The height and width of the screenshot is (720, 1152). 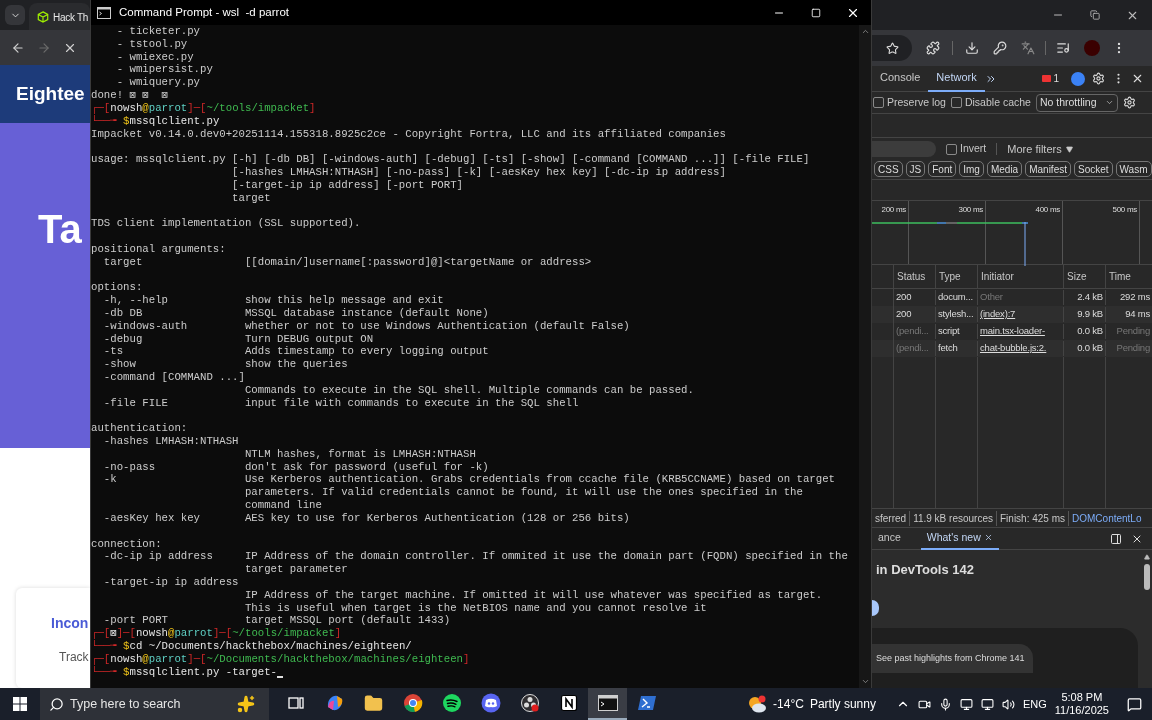 I want to click on type-filter-chip: Wasm, so click(x=1133, y=168).